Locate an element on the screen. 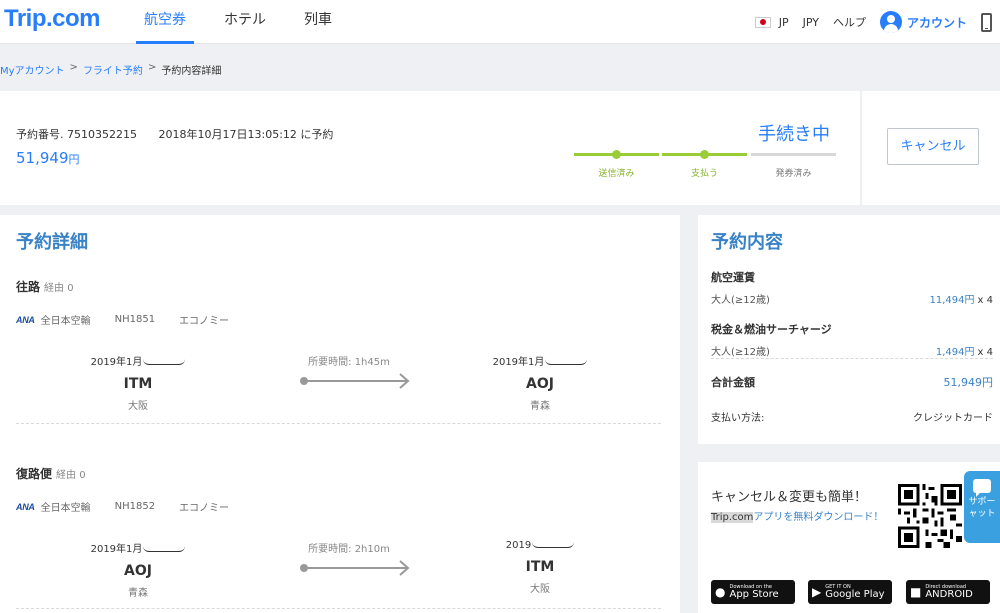  leg-title: 往路 経由 0 is located at coordinates (338, 286).